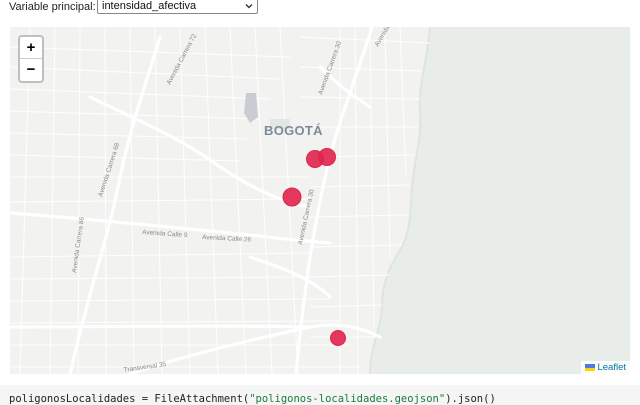  Describe the element at coordinates (347, 399) in the screenshot. I see `code-string: "poligonos-localidades.geojson"` at that location.